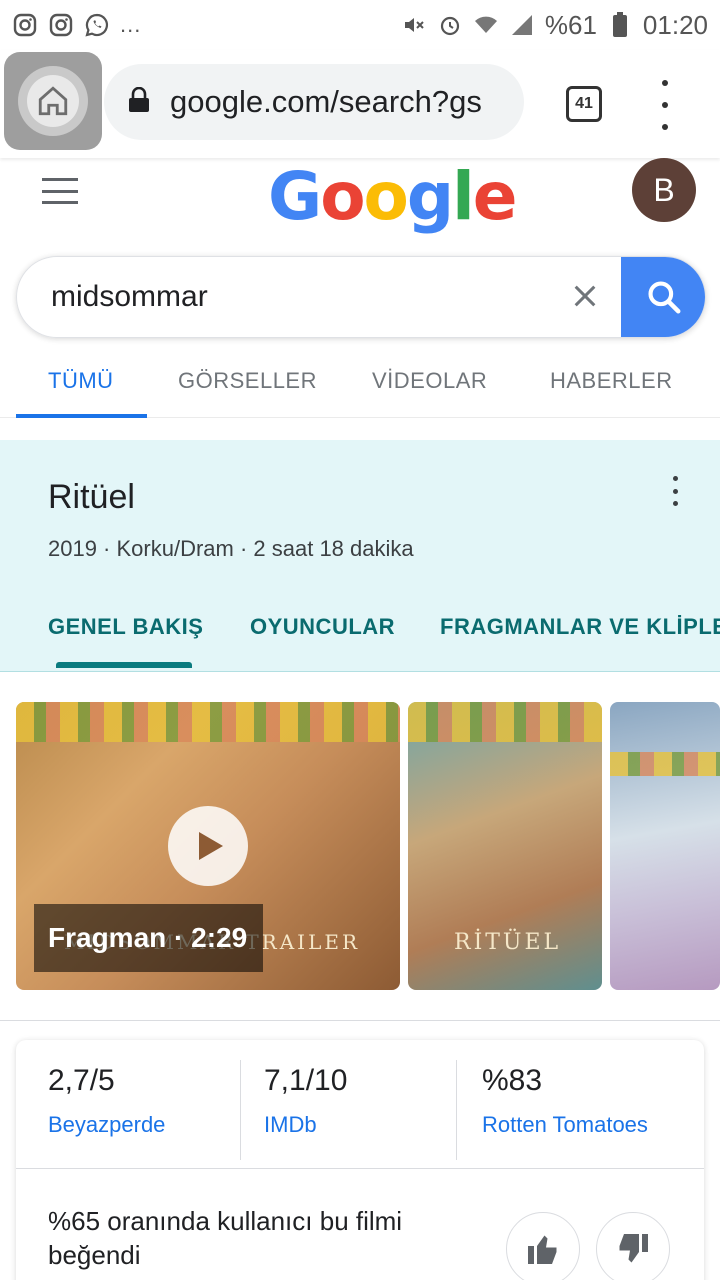 The width and height of the screenshot is (720, 1280). I want to click on assistive-ring, so click(53, 101).